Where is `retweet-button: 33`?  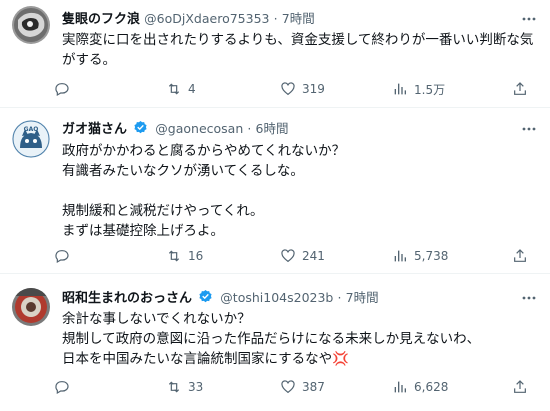 retweet-button: 33 is located at coordinates (184, 387).